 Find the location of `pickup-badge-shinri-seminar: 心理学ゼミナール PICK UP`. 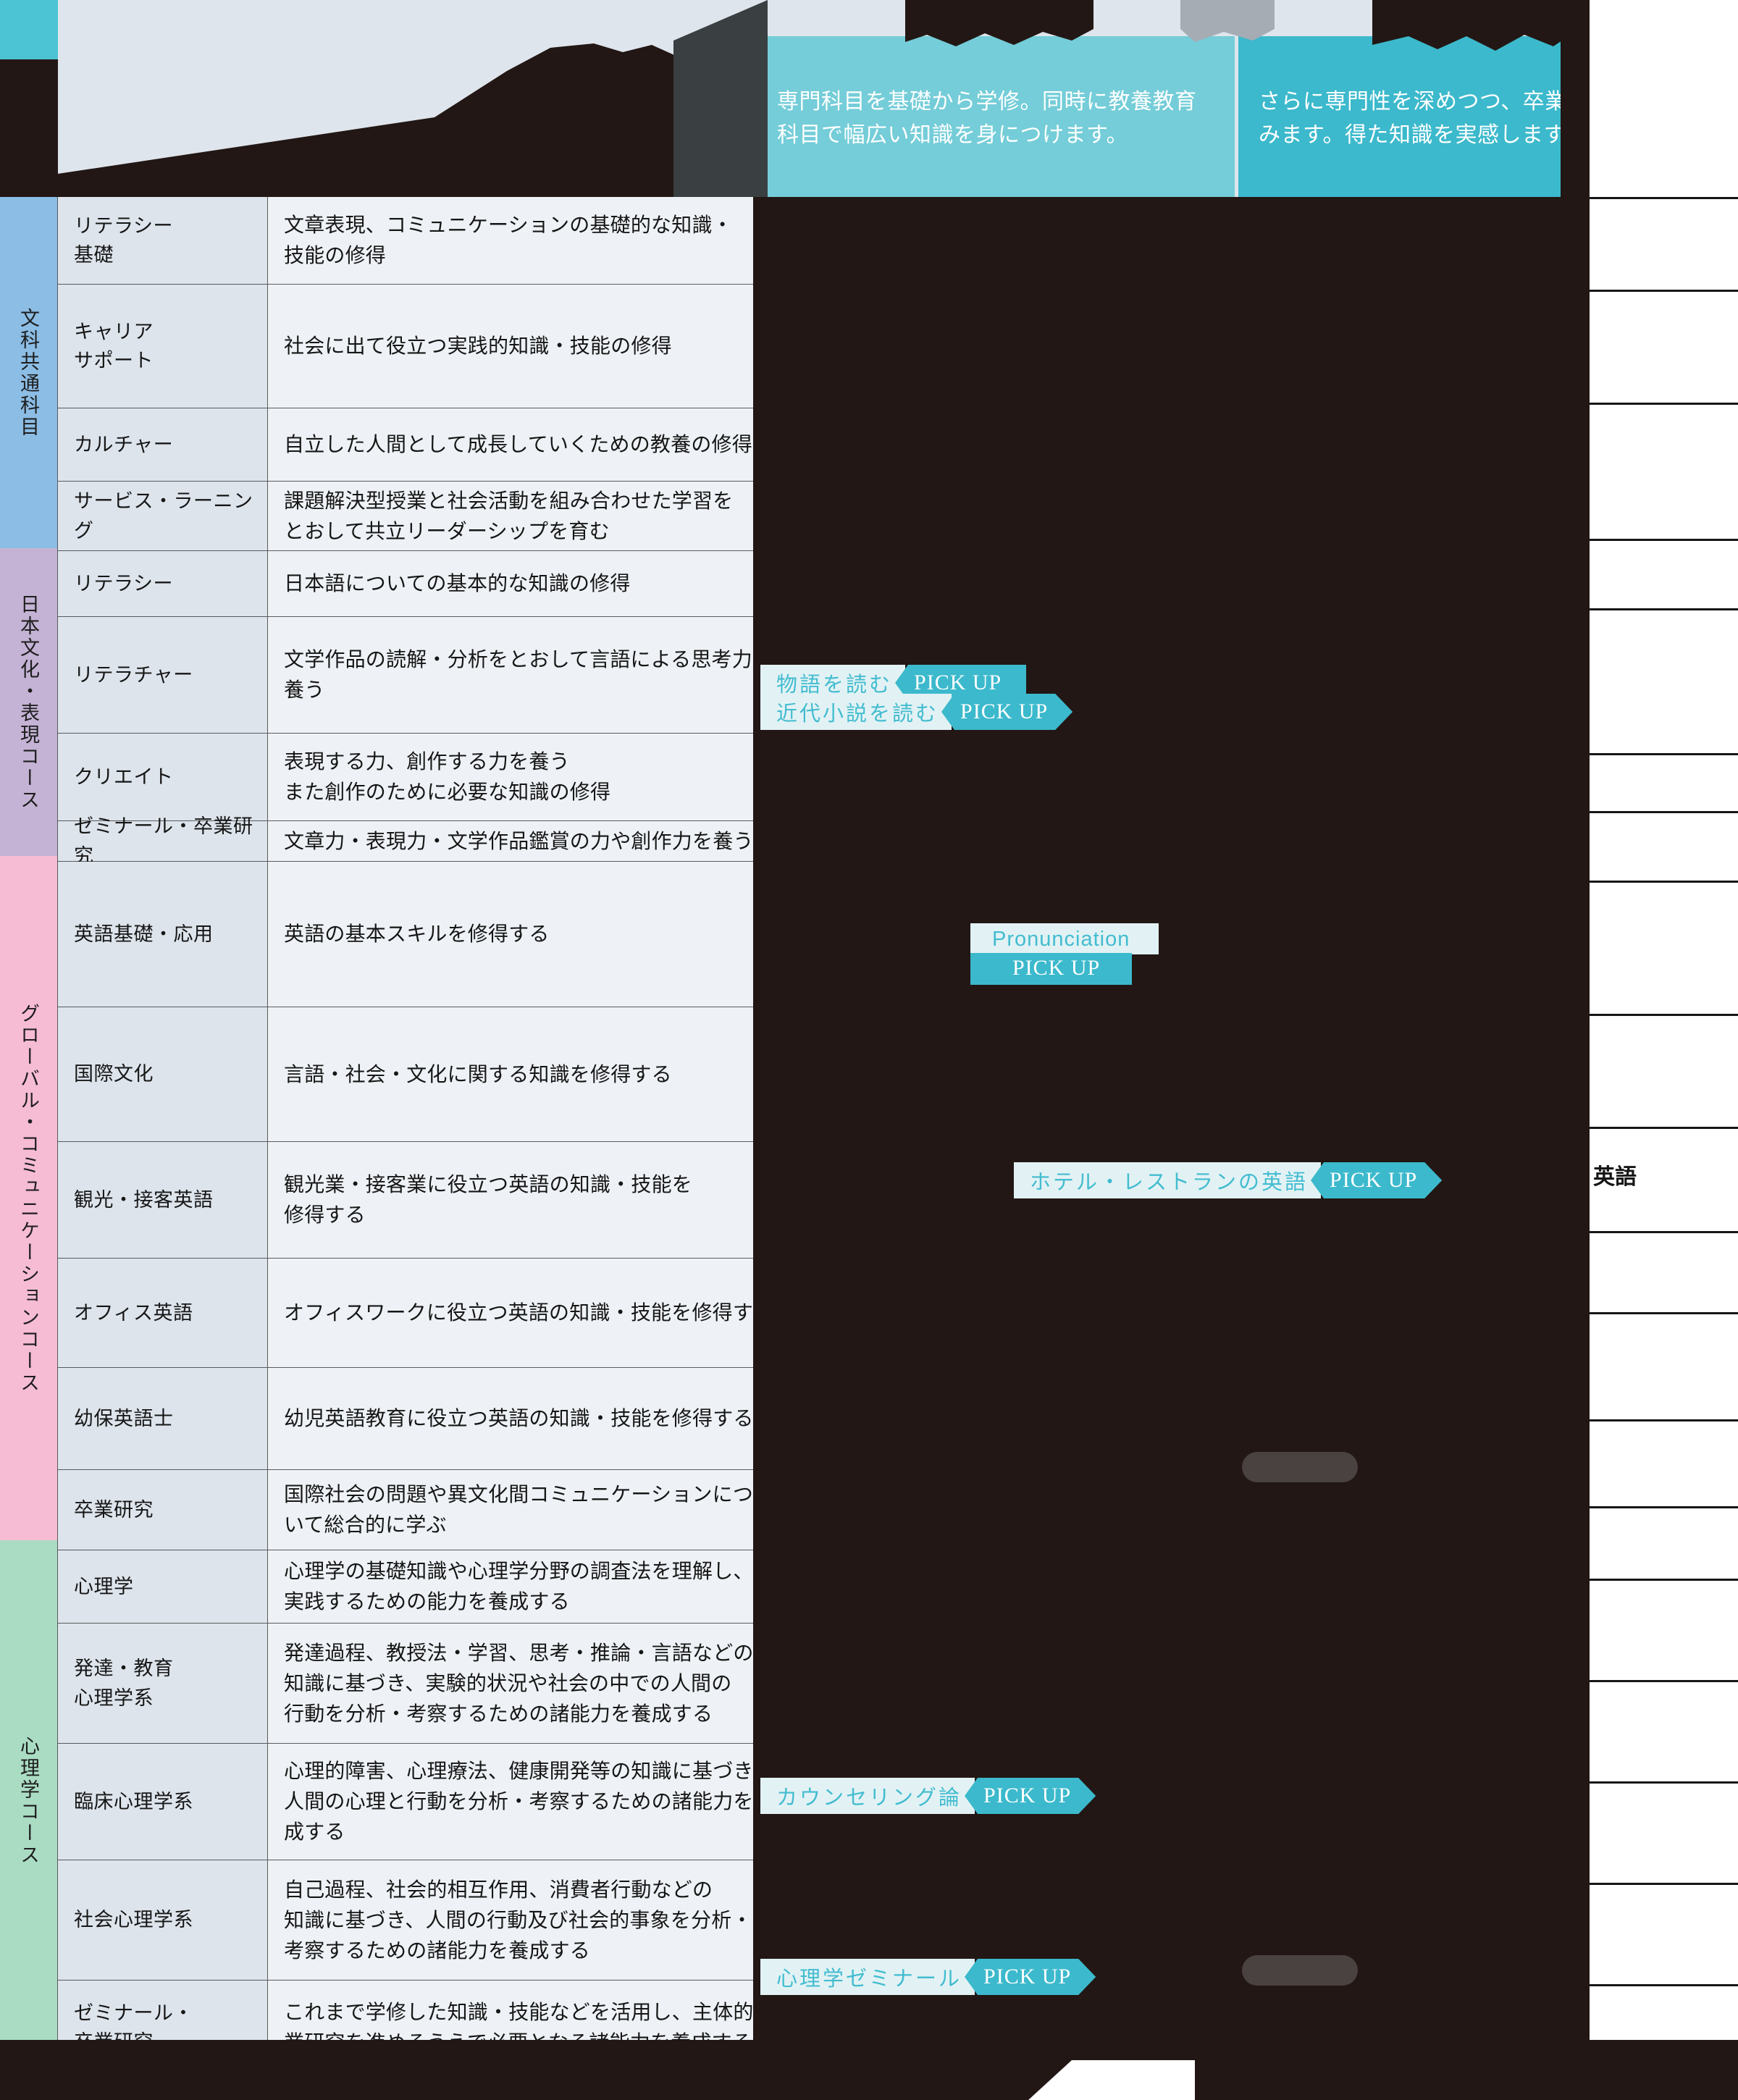

pickup-badge-shinri-seminar: 心理学ゼミナール PICK UP is located at coordinates (928, 1977).